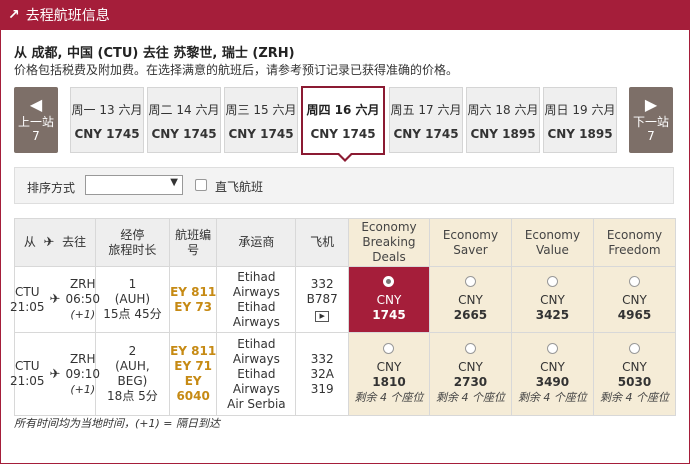 The image size is (690, 464). I want to click on sort-select: ▼, so click(134, 185).